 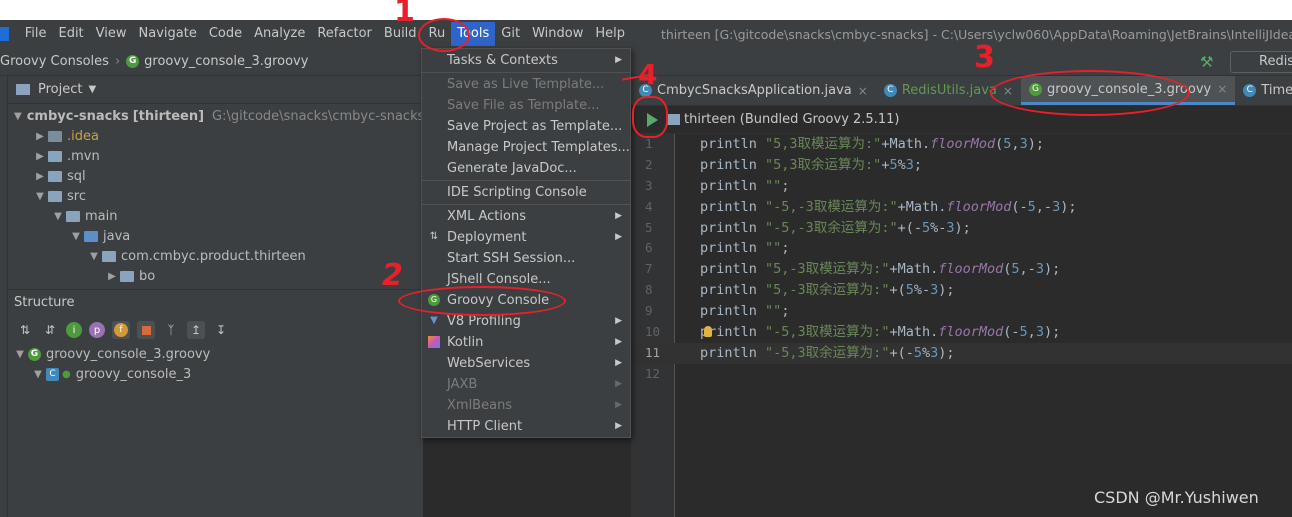 What do you see at coordinates (196, 330) in the screenshot?
I see `autoscroll-to-source-icon: ↥` at bounding box center [196, 330].